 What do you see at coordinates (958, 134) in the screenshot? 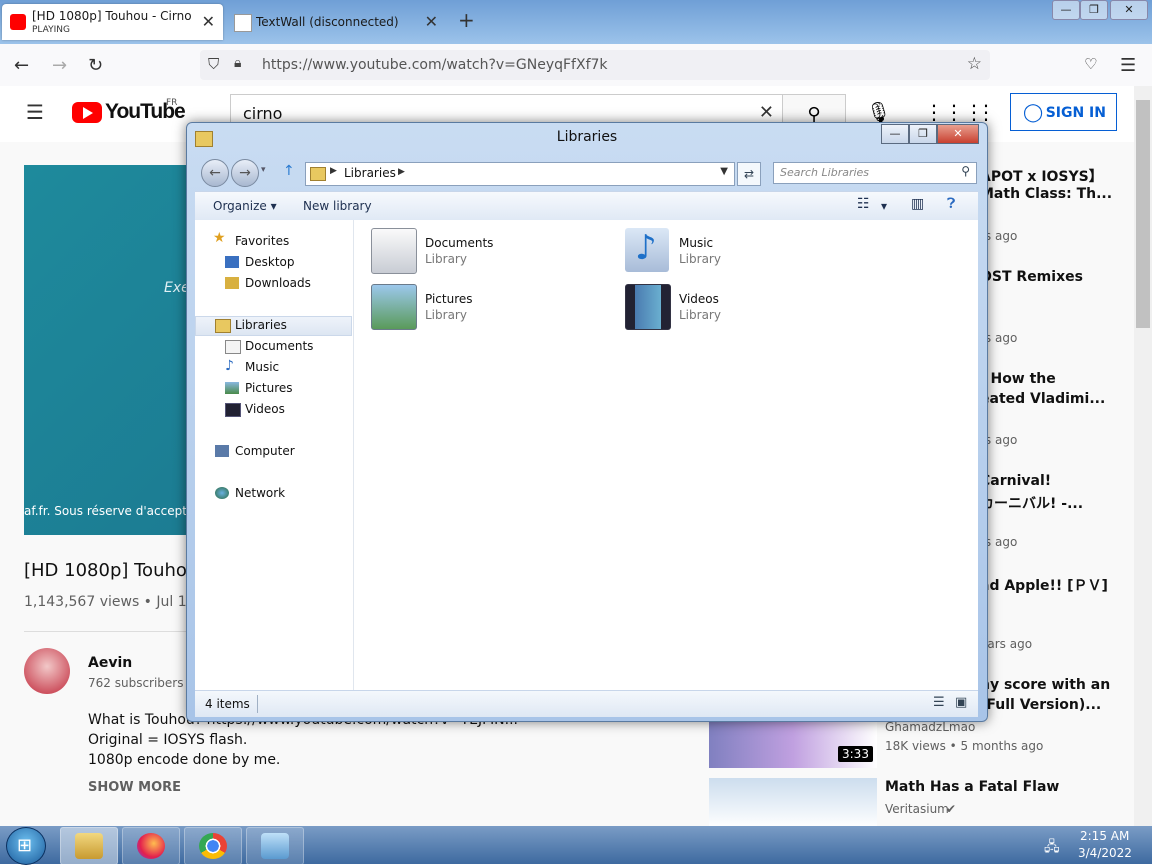
I see `close-button: ✕` at bounding box center [958, 134].